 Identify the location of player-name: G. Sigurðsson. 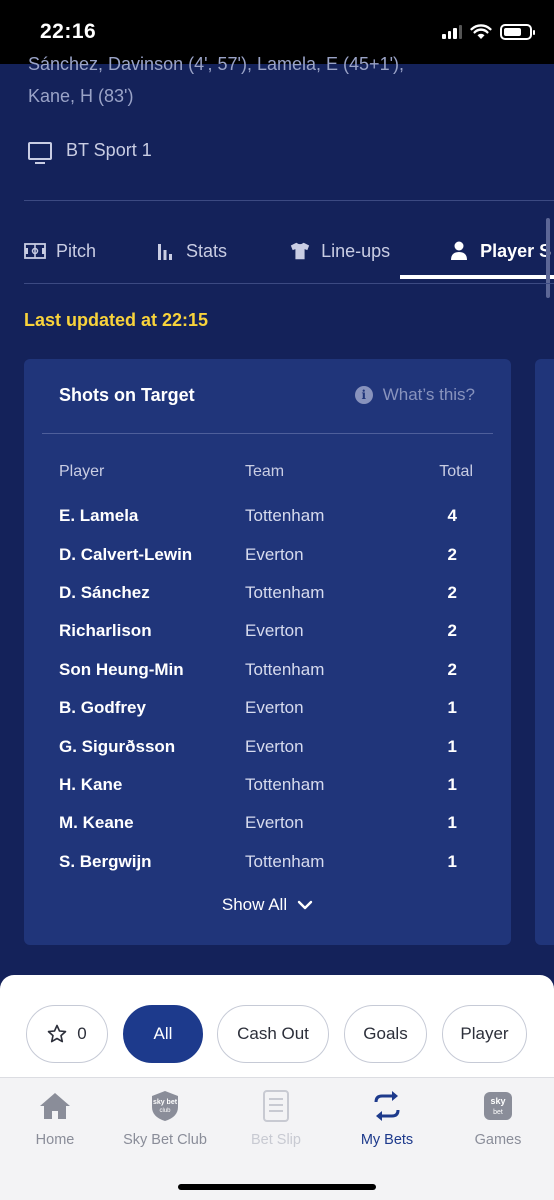
(117, 746).